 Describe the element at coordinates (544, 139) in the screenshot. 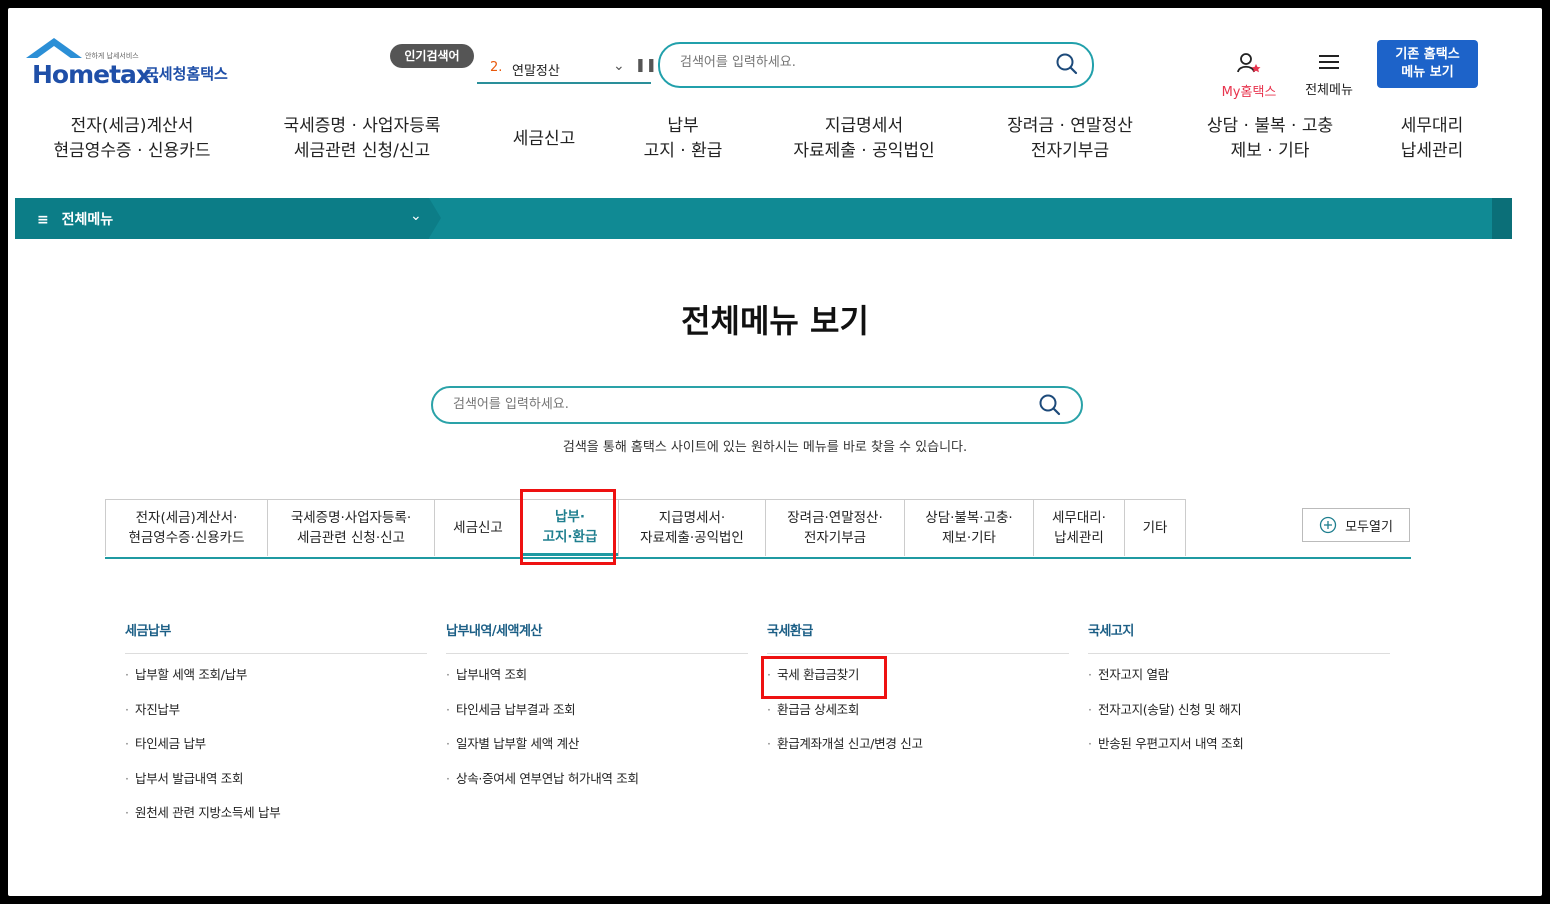

I see `gnb-item-tax-report: 세금신고` at that location.